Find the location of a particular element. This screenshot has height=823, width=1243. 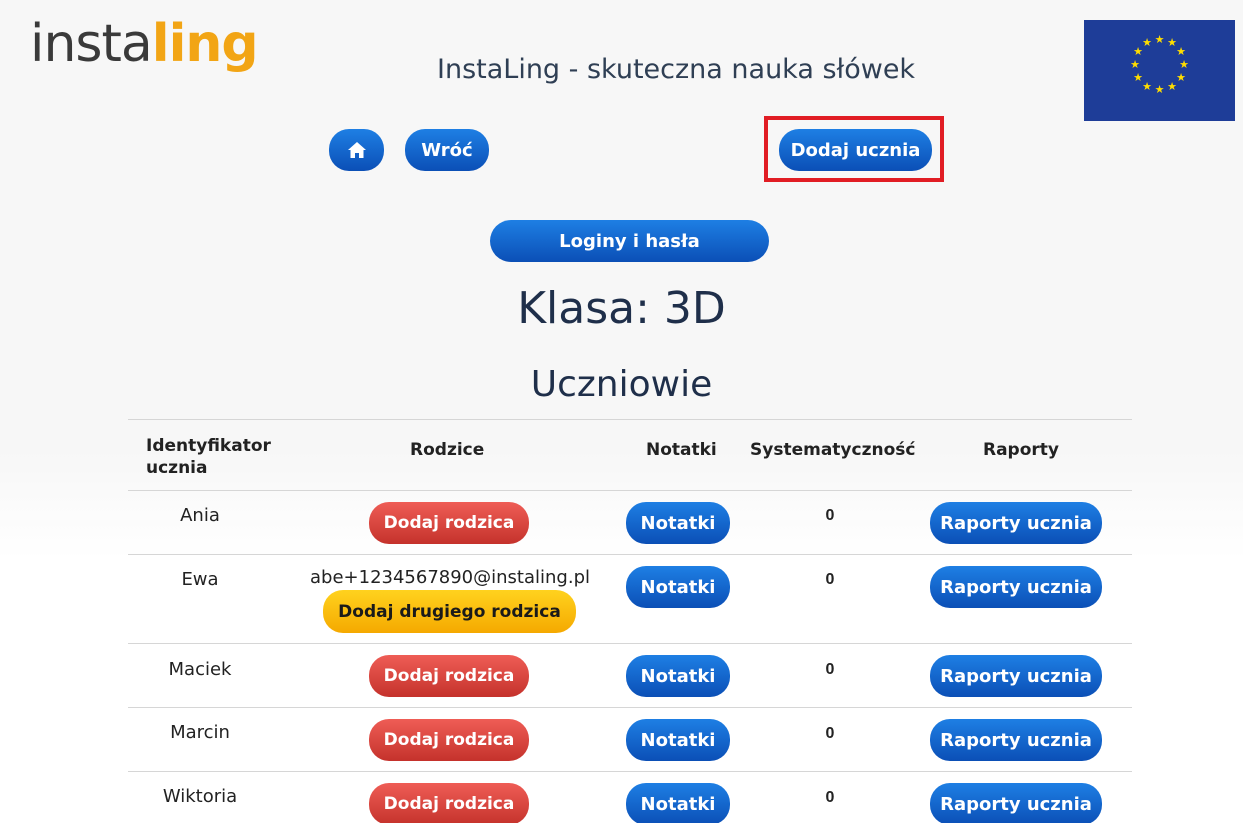

instaling-logo: instaling is located at coordinates (144, 44).